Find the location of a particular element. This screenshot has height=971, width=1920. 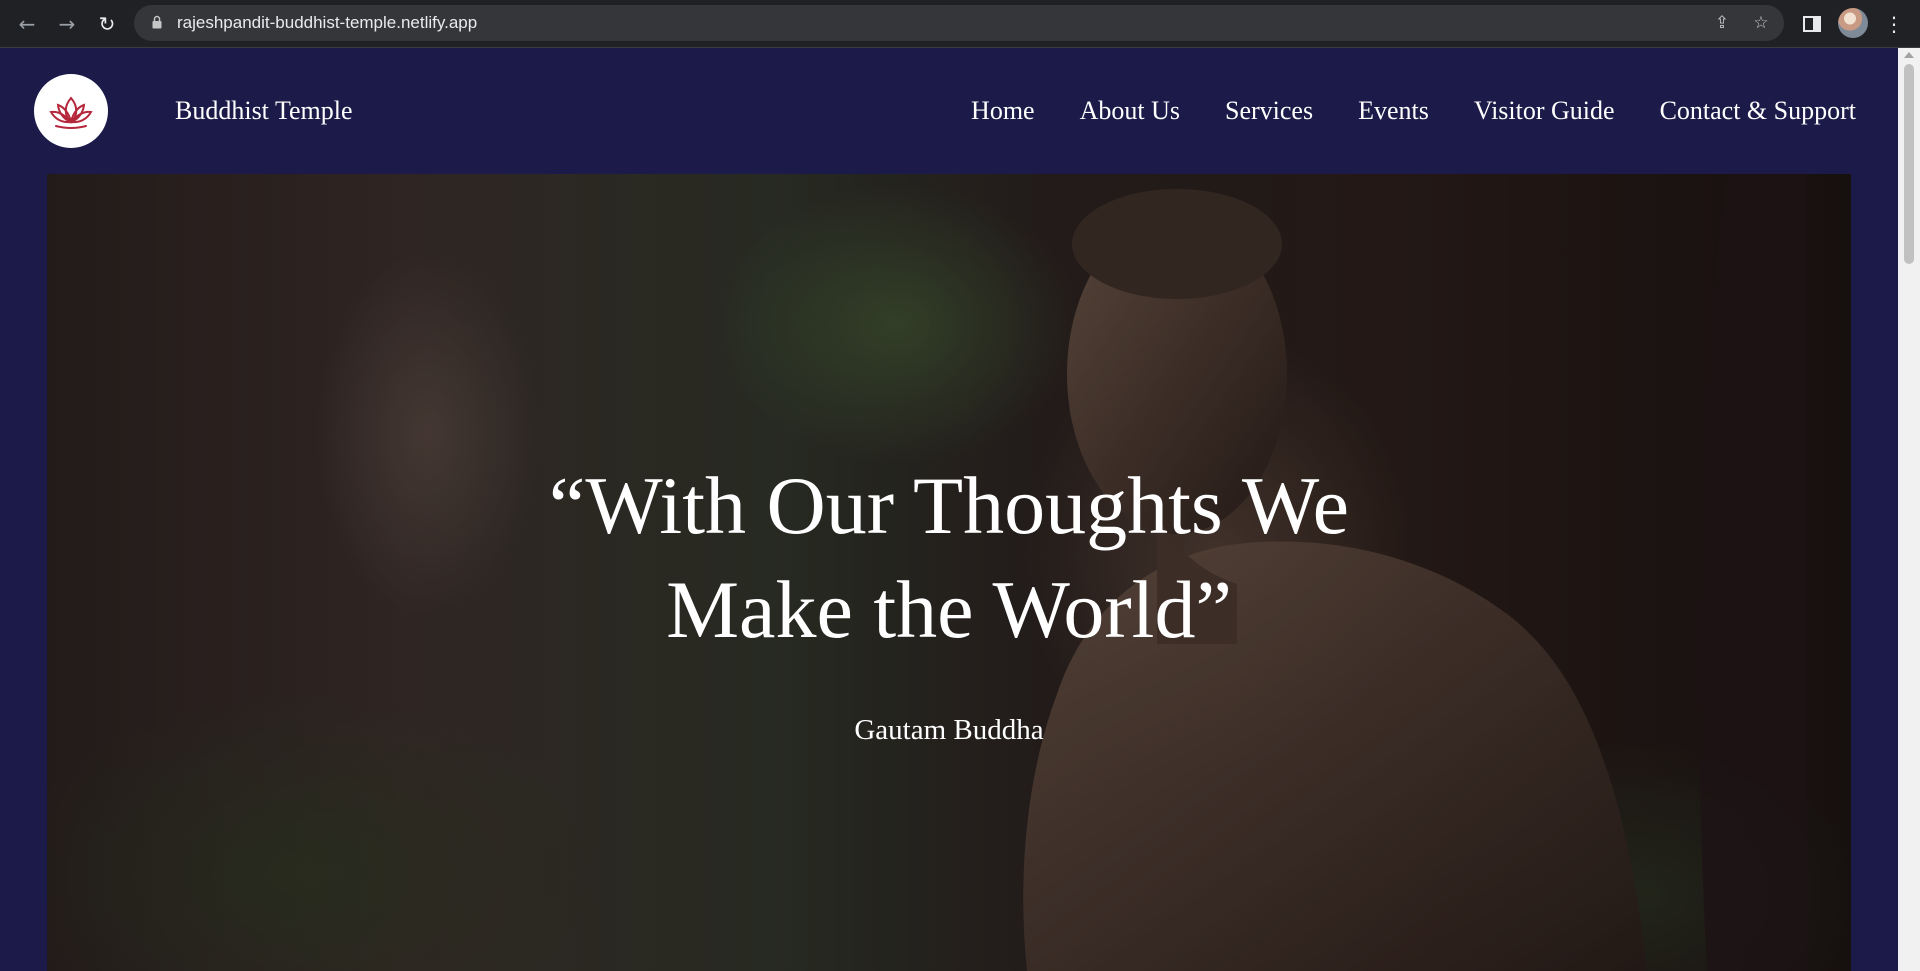

share-icon: ⇪ is located at coordinates (1722, 23).